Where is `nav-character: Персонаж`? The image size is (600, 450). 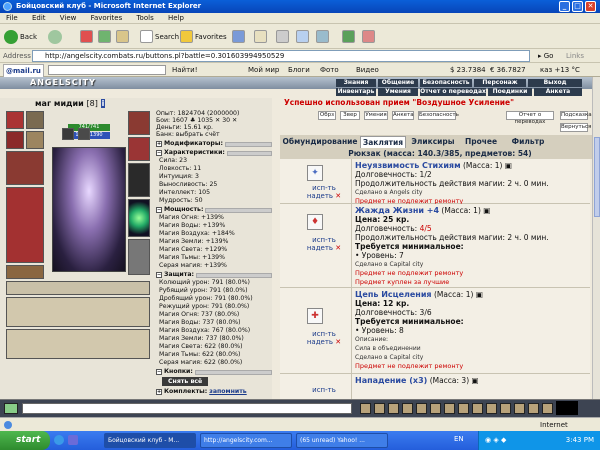 nav-character: Персонаж is located at coordinates (500, 83).